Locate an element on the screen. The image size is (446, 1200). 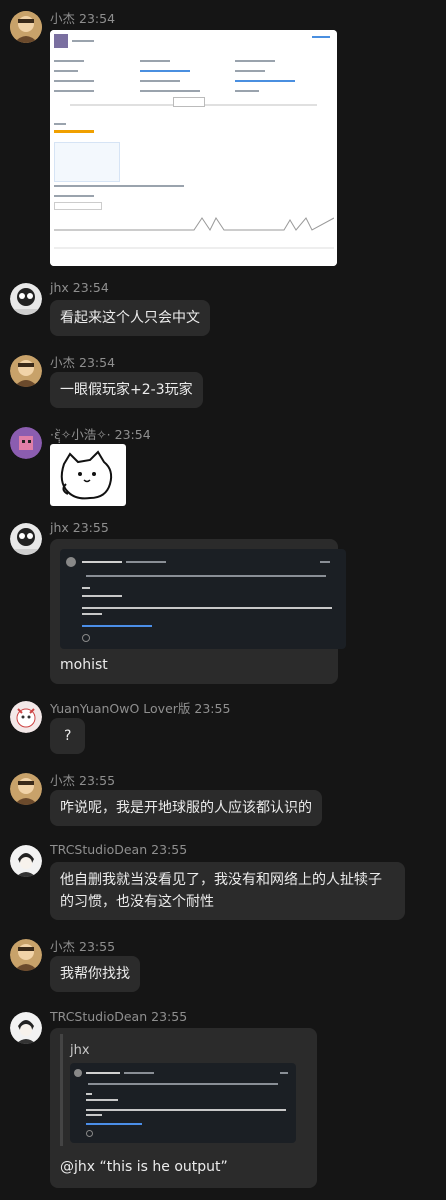
message-text: ? is located at coordinates (68, 736).